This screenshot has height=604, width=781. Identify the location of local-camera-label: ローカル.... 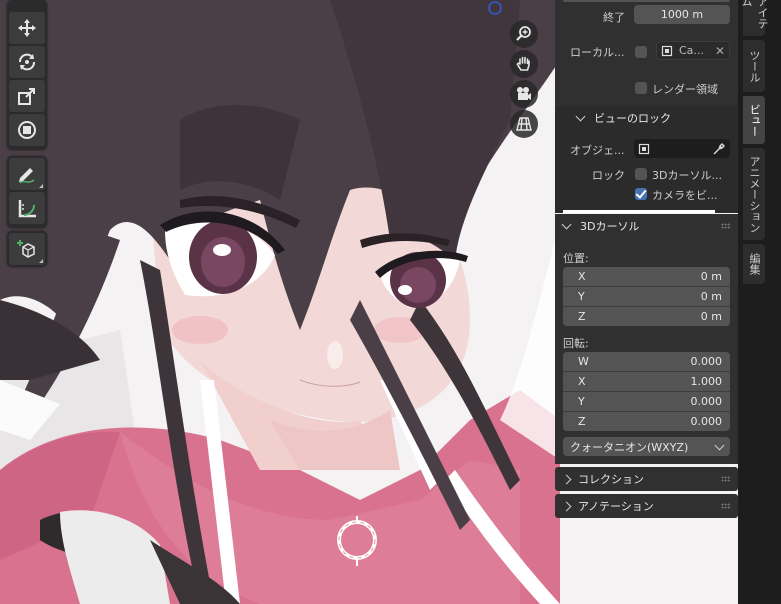
(597, 52).